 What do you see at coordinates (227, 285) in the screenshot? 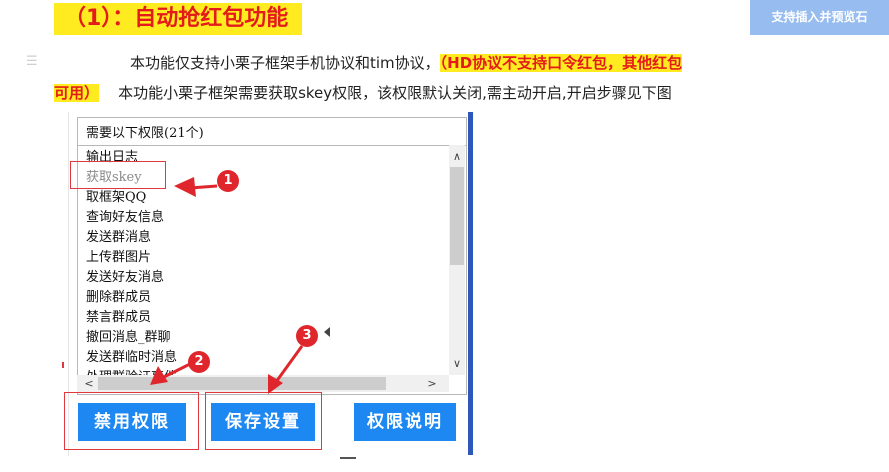
I see `annotation-arrows` at bounding box center [227, 285].